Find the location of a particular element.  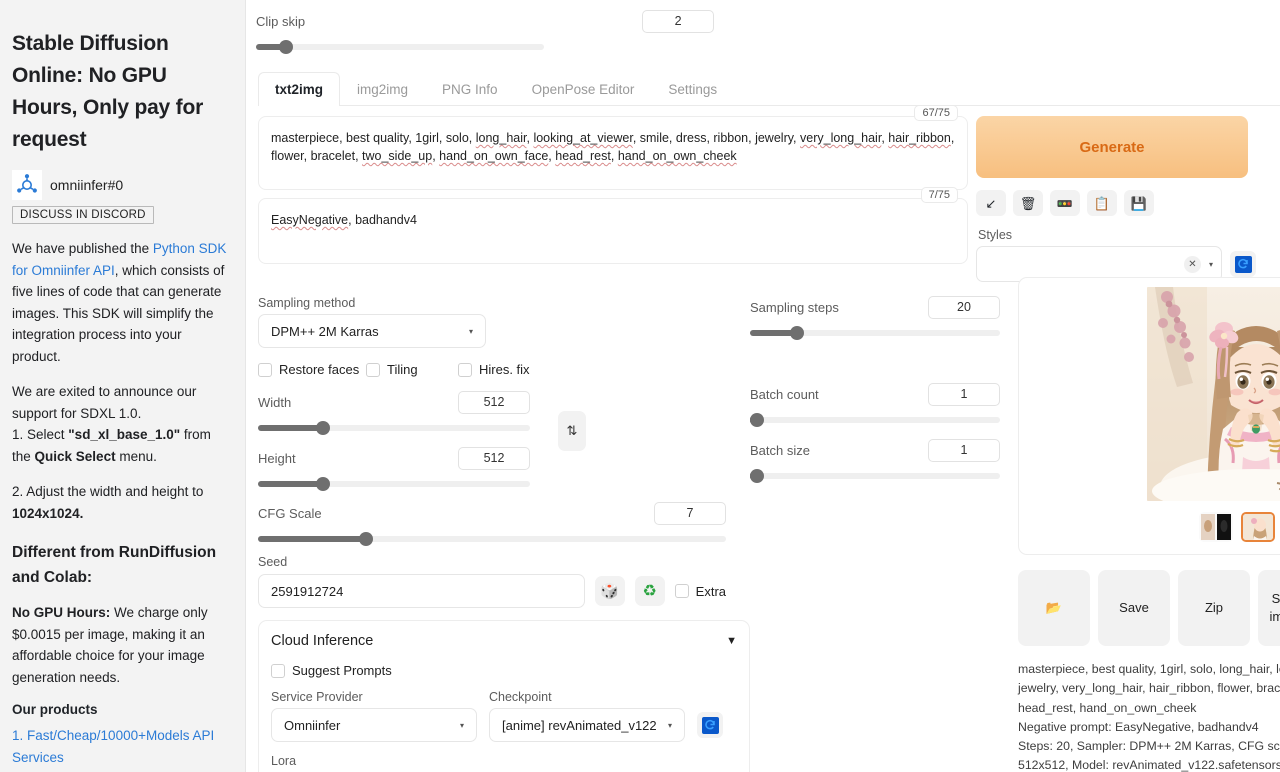

batch-count-label: Batch count is located at coordinates (784, 394).